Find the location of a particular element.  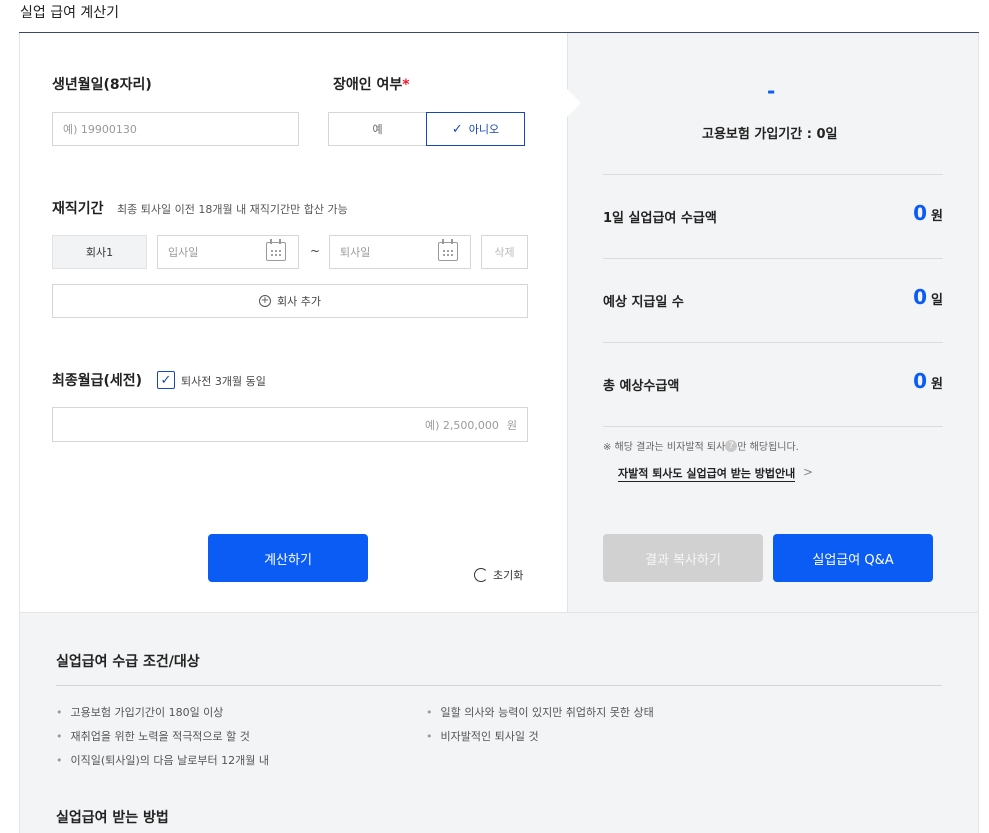

employment-hint: 최종 퇴사일 이전 18개월 내 재직기간만 합산 가능 is located at coordinates (232, 209).